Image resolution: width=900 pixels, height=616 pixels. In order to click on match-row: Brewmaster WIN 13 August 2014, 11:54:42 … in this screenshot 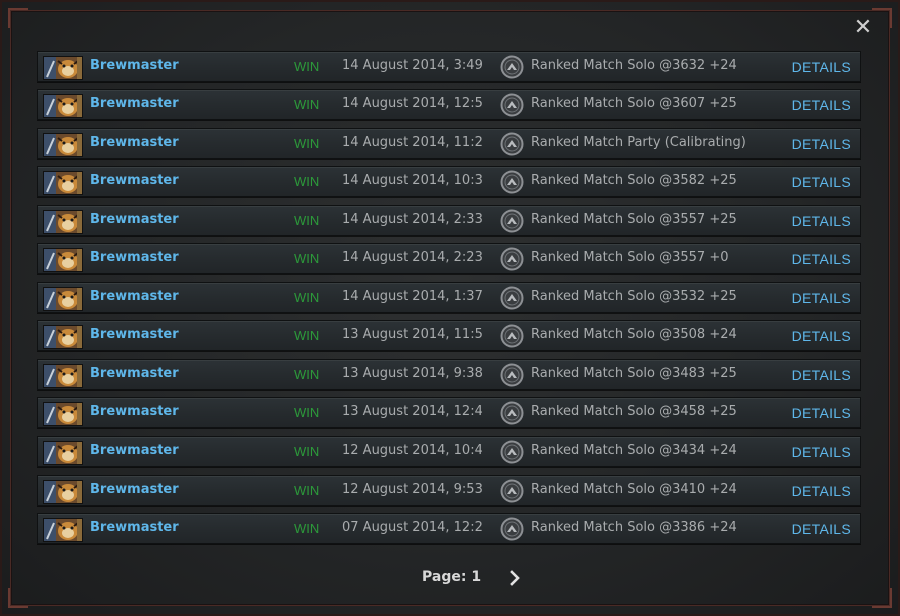, I will do `click(449, 335)`.